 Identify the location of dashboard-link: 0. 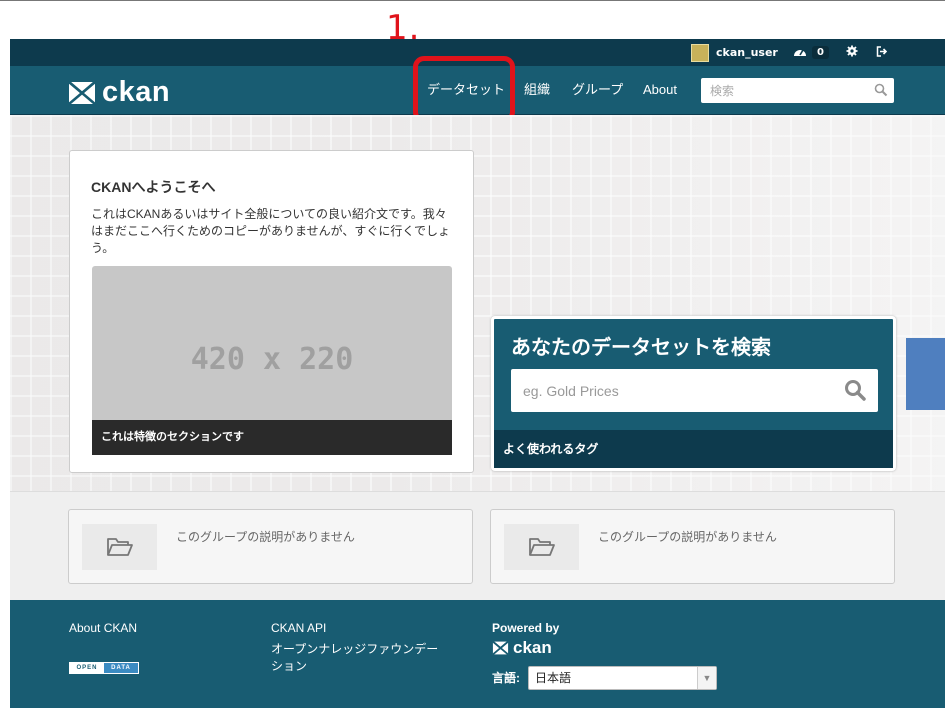
(811, 52).